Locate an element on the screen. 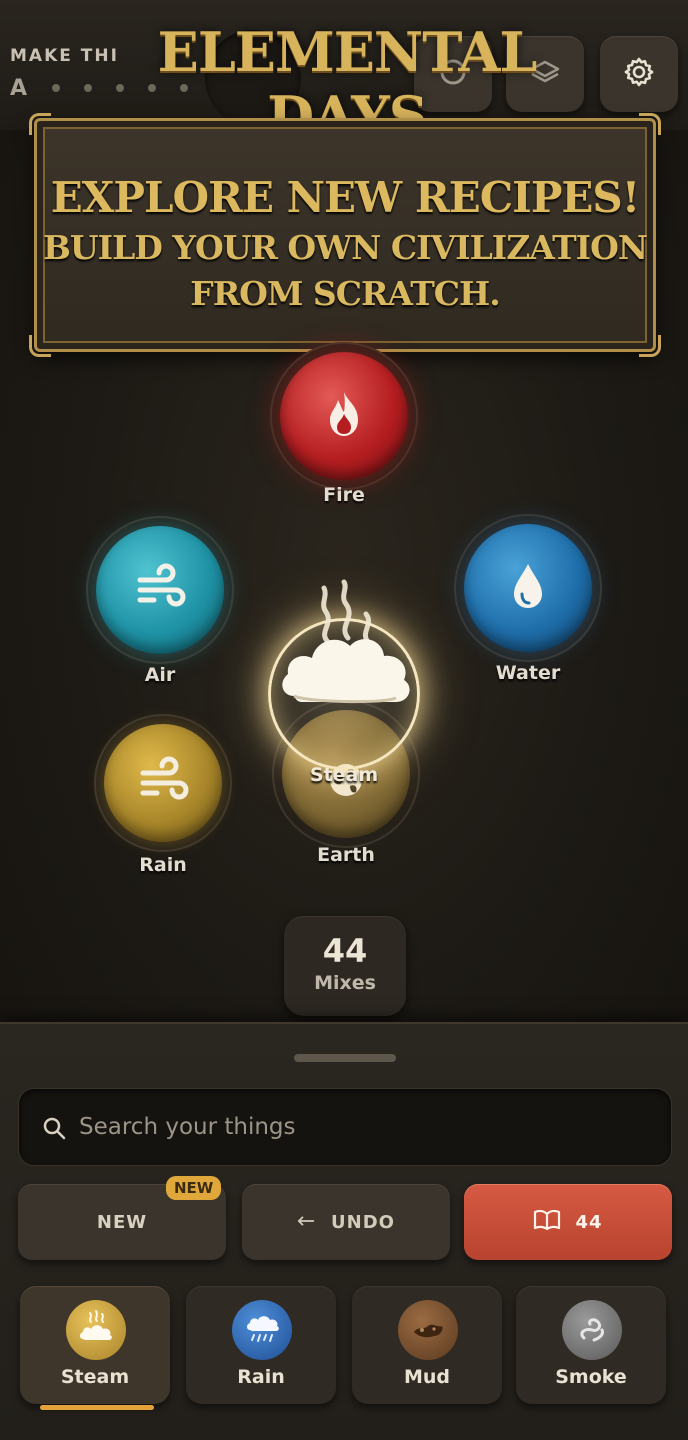 This screenshot has height=1440, width=688. smoke-icon is located at coordinates (592, 1330).